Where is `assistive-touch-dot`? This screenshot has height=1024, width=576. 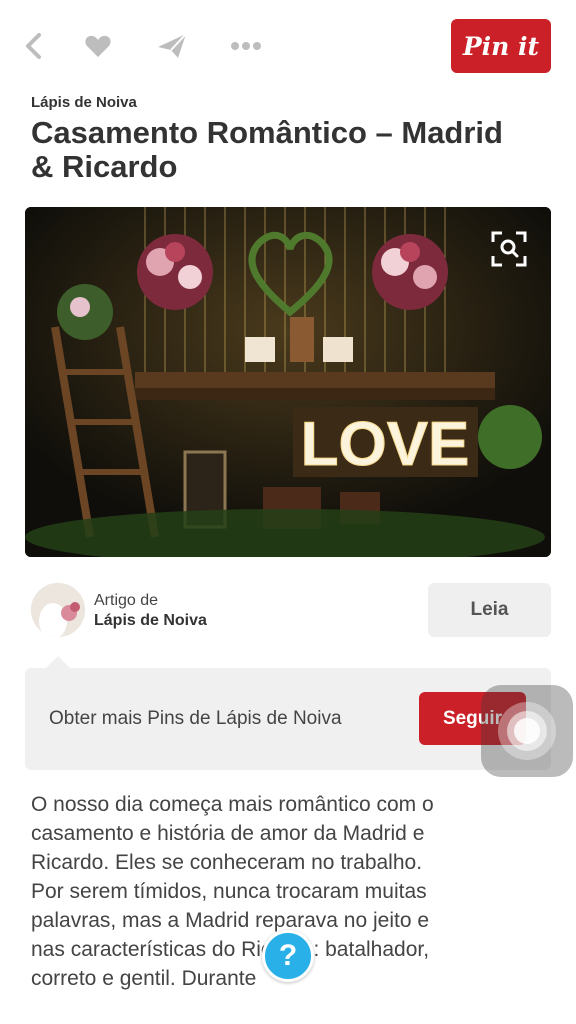
assistive-touch-dot is located at coordinates (527, 731).